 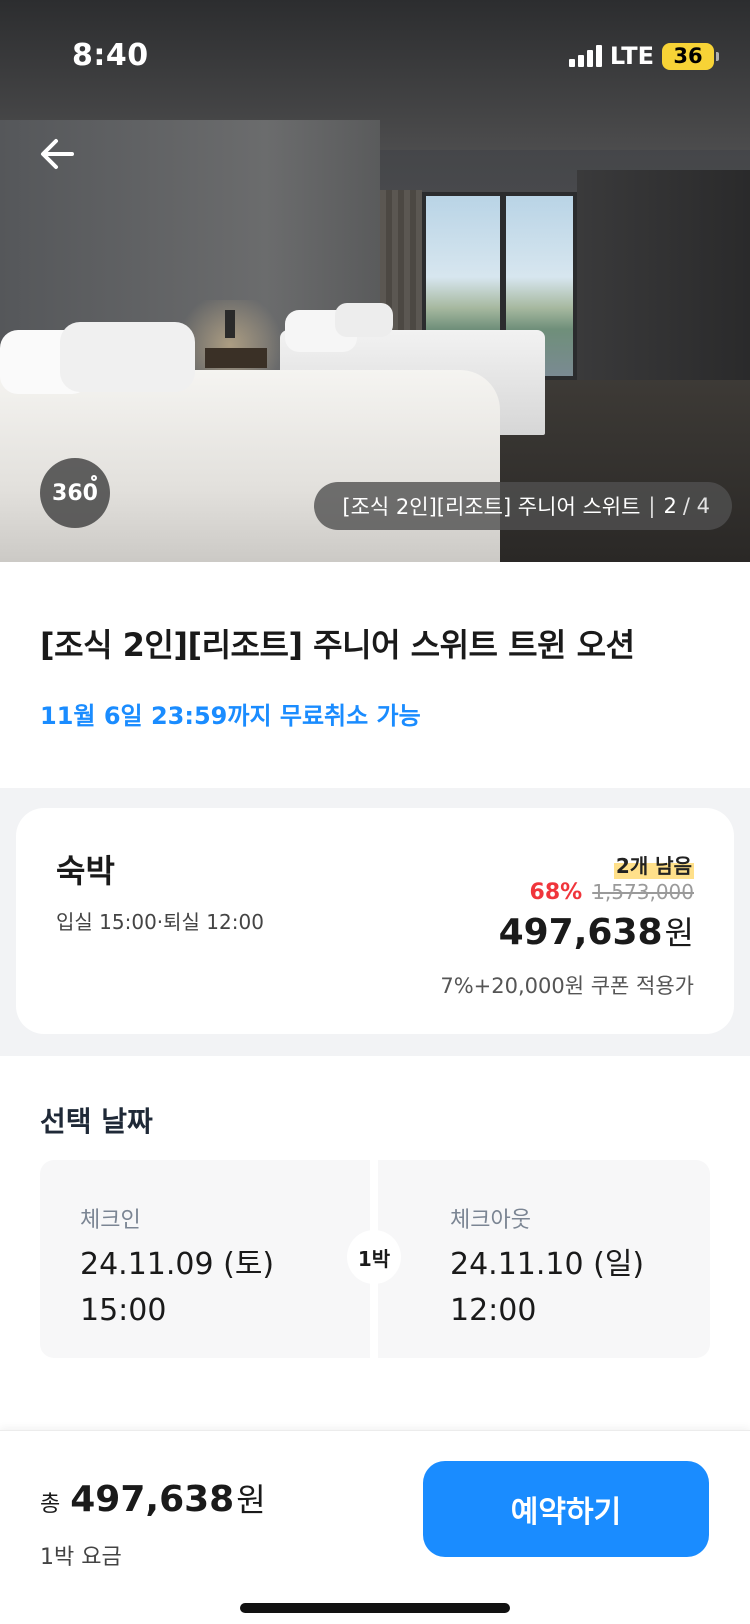 I want to click on photo-caption-text: [조식 2인][리조트] 주니어 스위트, so click(x=491, y=507).